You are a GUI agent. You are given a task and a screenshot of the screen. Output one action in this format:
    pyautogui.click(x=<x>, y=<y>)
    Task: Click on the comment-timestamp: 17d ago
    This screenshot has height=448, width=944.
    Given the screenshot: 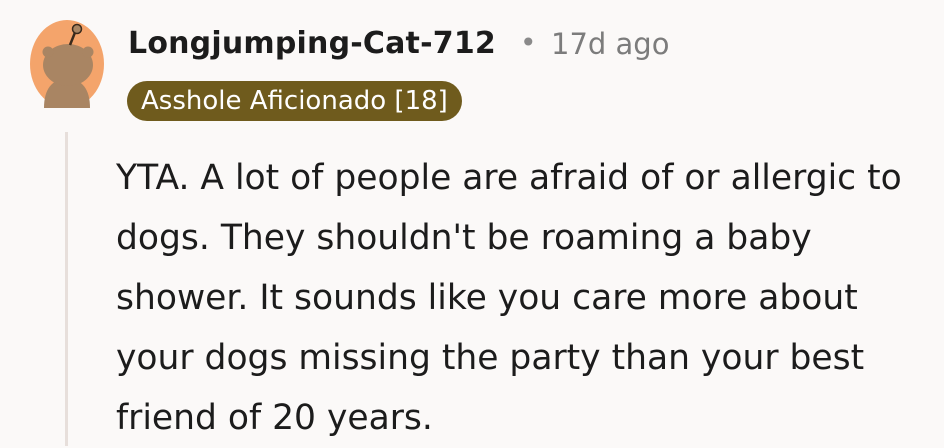 What is the action you would take?
    pyautogui.click(x=610, y=44)
    